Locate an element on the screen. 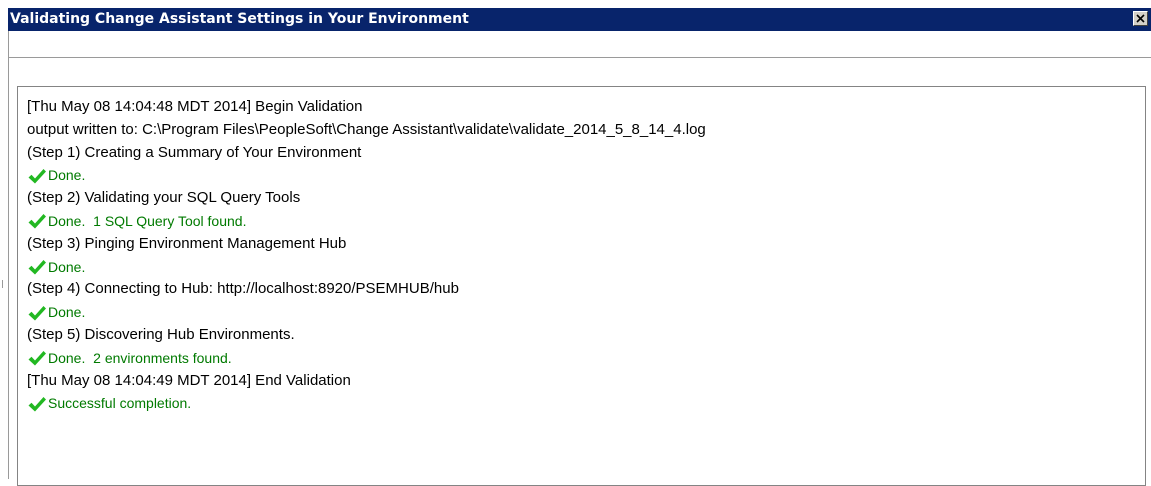 The height and width of the screenshot is (486, 1151). close-icon is located at coordinates (1140, 18).